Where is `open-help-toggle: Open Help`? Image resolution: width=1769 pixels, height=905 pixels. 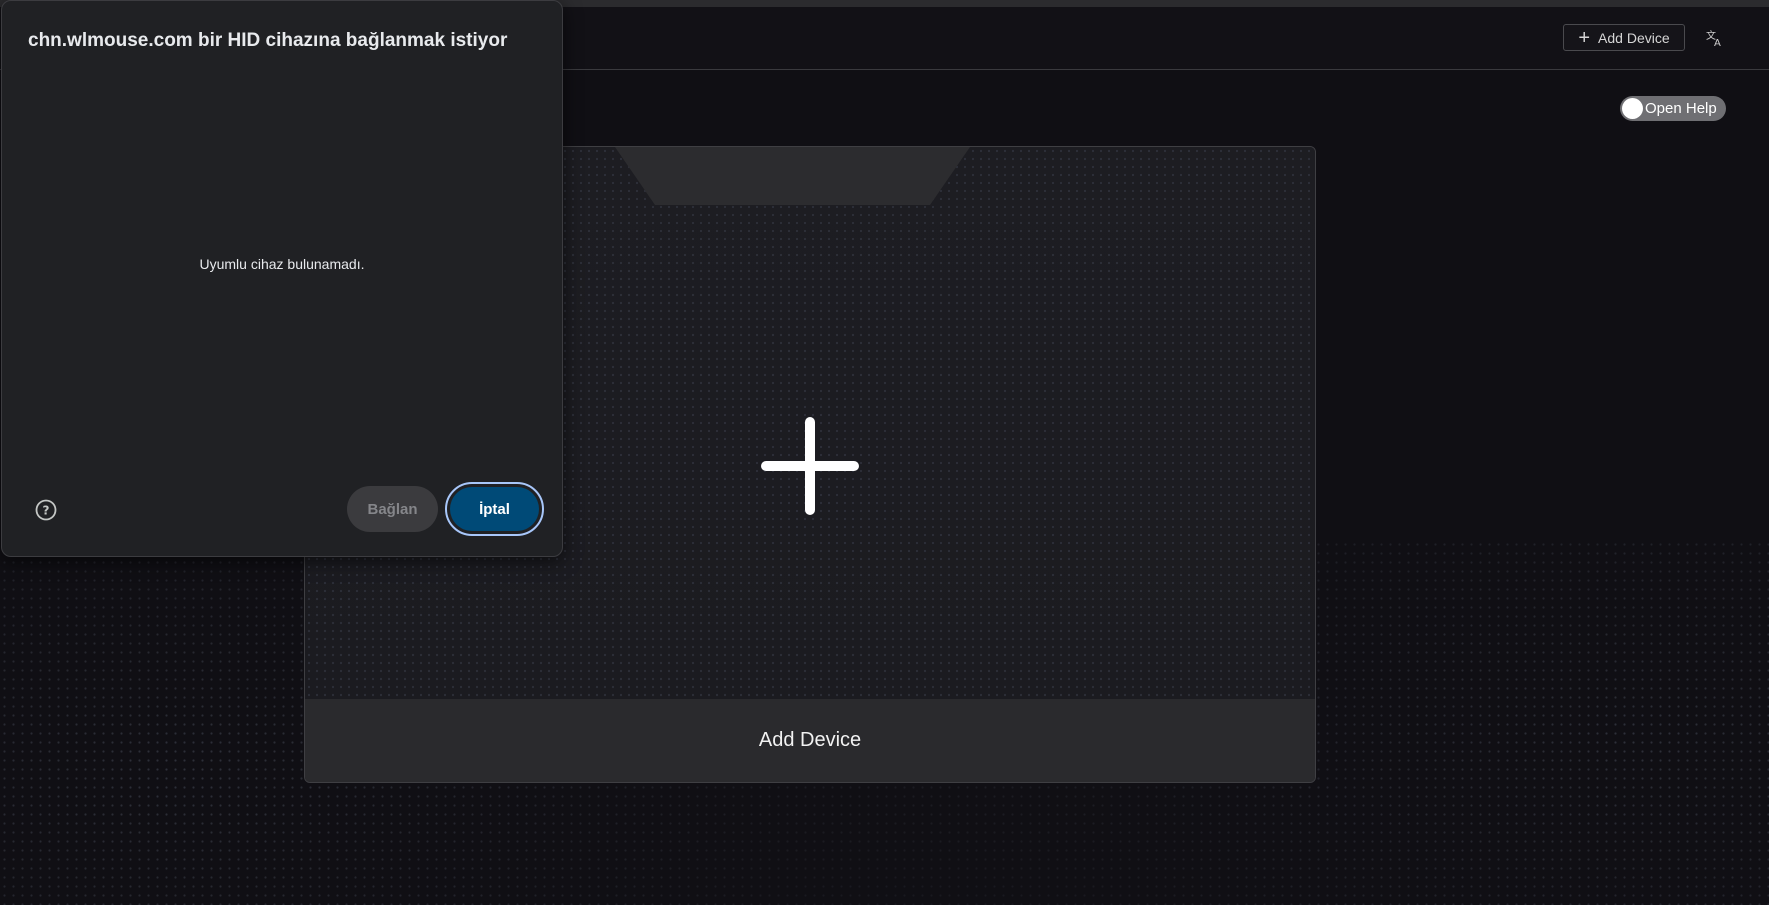 open-help-toggle: Open Help is located at coordinates (1673, 108).